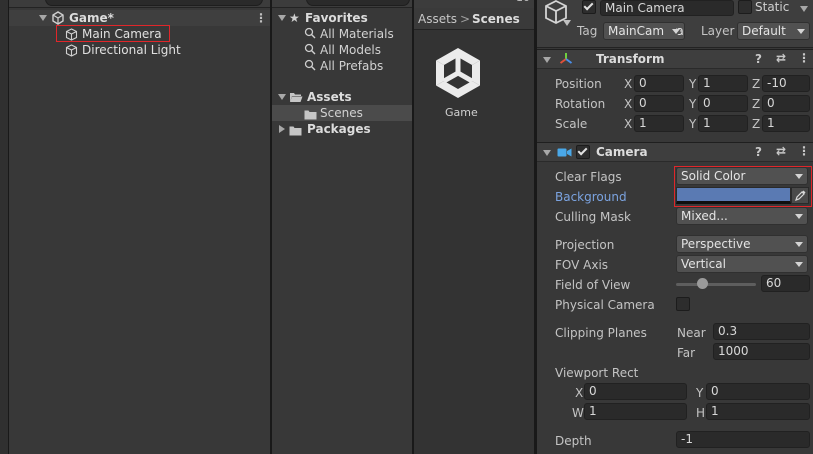 The height and width of the screenshot is (454, 813). Describe the element at coordinates (336, 18) in the screenshot. I see `favorites-label: Favorites` at that location.